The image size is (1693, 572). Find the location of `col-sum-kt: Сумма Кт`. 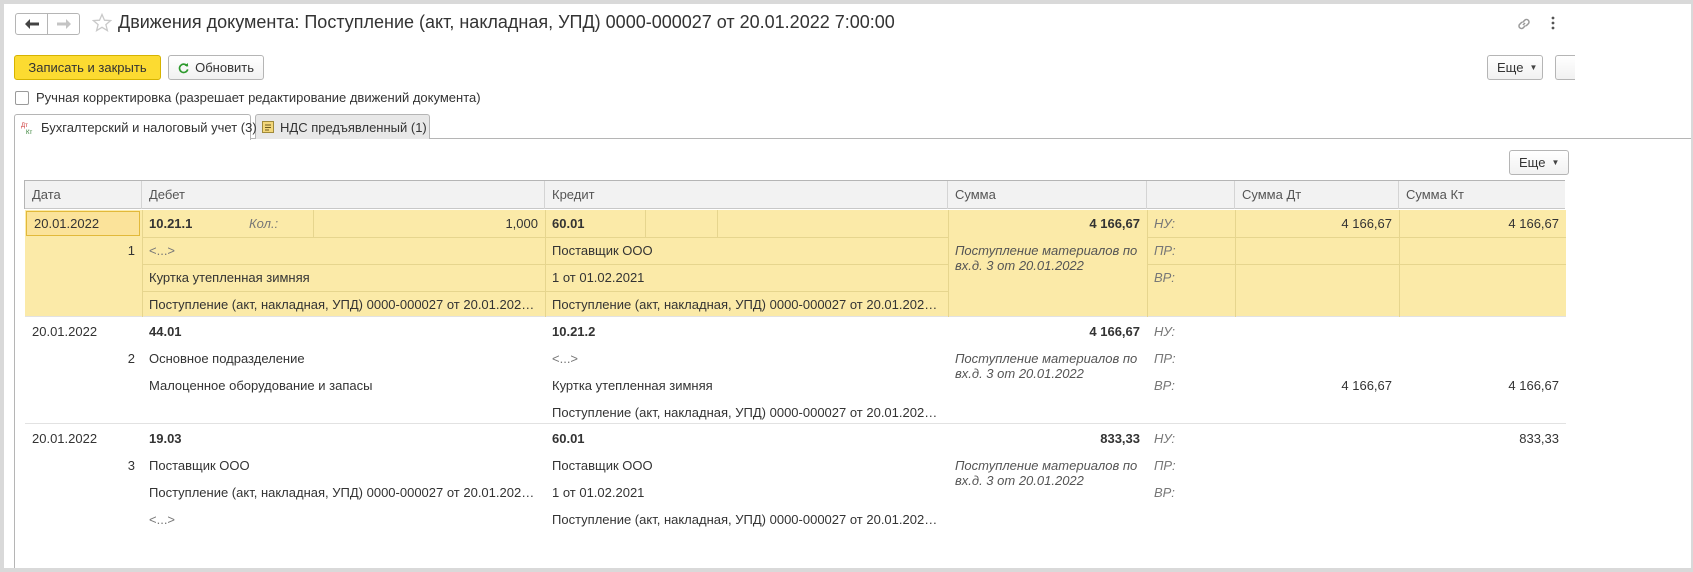

col-sum-kt: Сумма Кт is located at coordinates (1482, 195).